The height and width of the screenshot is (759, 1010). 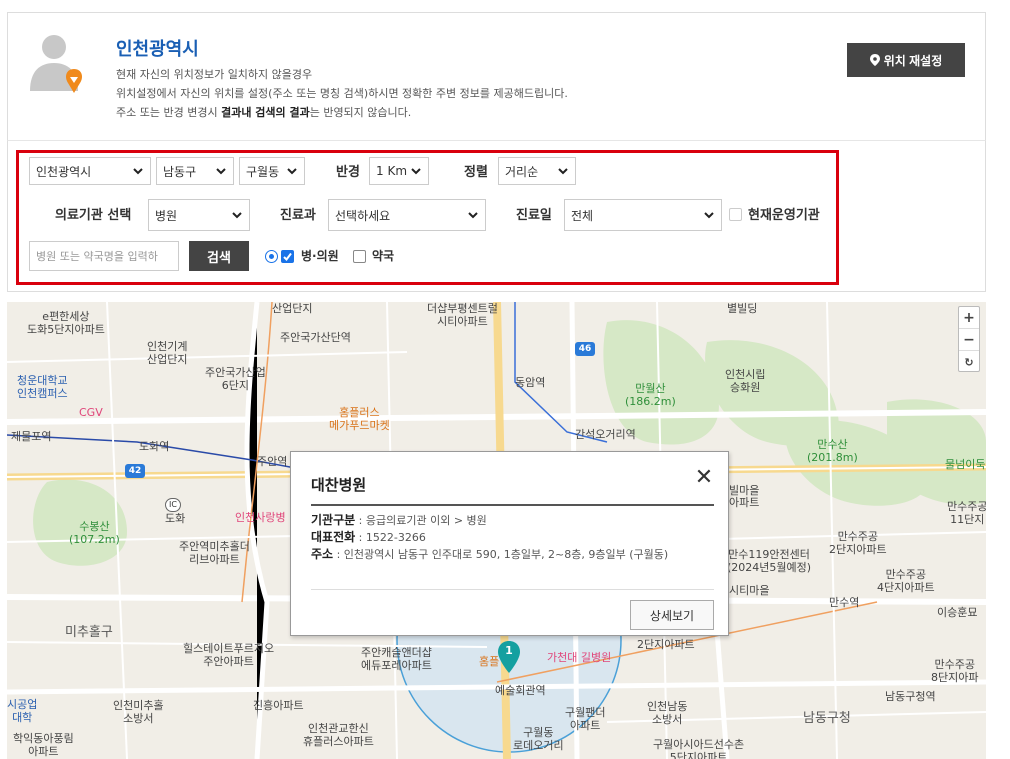 I want to click on zoom-controls: + − ↻, so click(x=969, y=339).